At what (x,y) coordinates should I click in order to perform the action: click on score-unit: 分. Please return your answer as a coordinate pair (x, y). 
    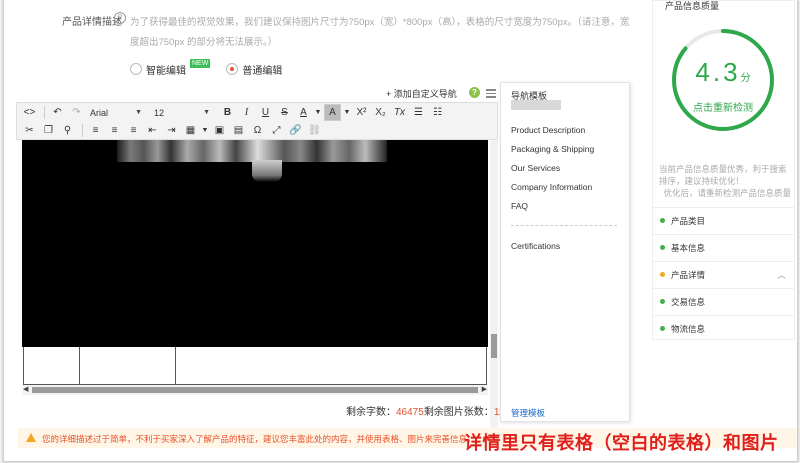
    Looking at the image, I should click on (745, 78).